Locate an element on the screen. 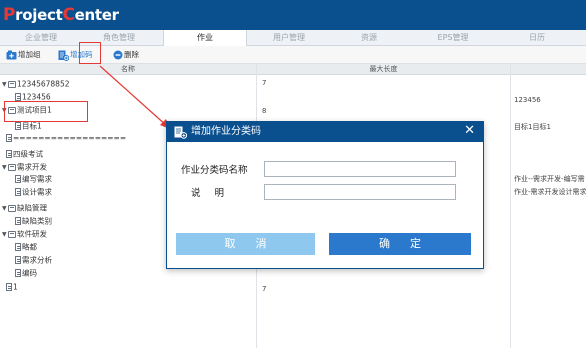 This screenshot has height=348, width=586. tab-activities: 作业 is located at coordinates (205, 38).